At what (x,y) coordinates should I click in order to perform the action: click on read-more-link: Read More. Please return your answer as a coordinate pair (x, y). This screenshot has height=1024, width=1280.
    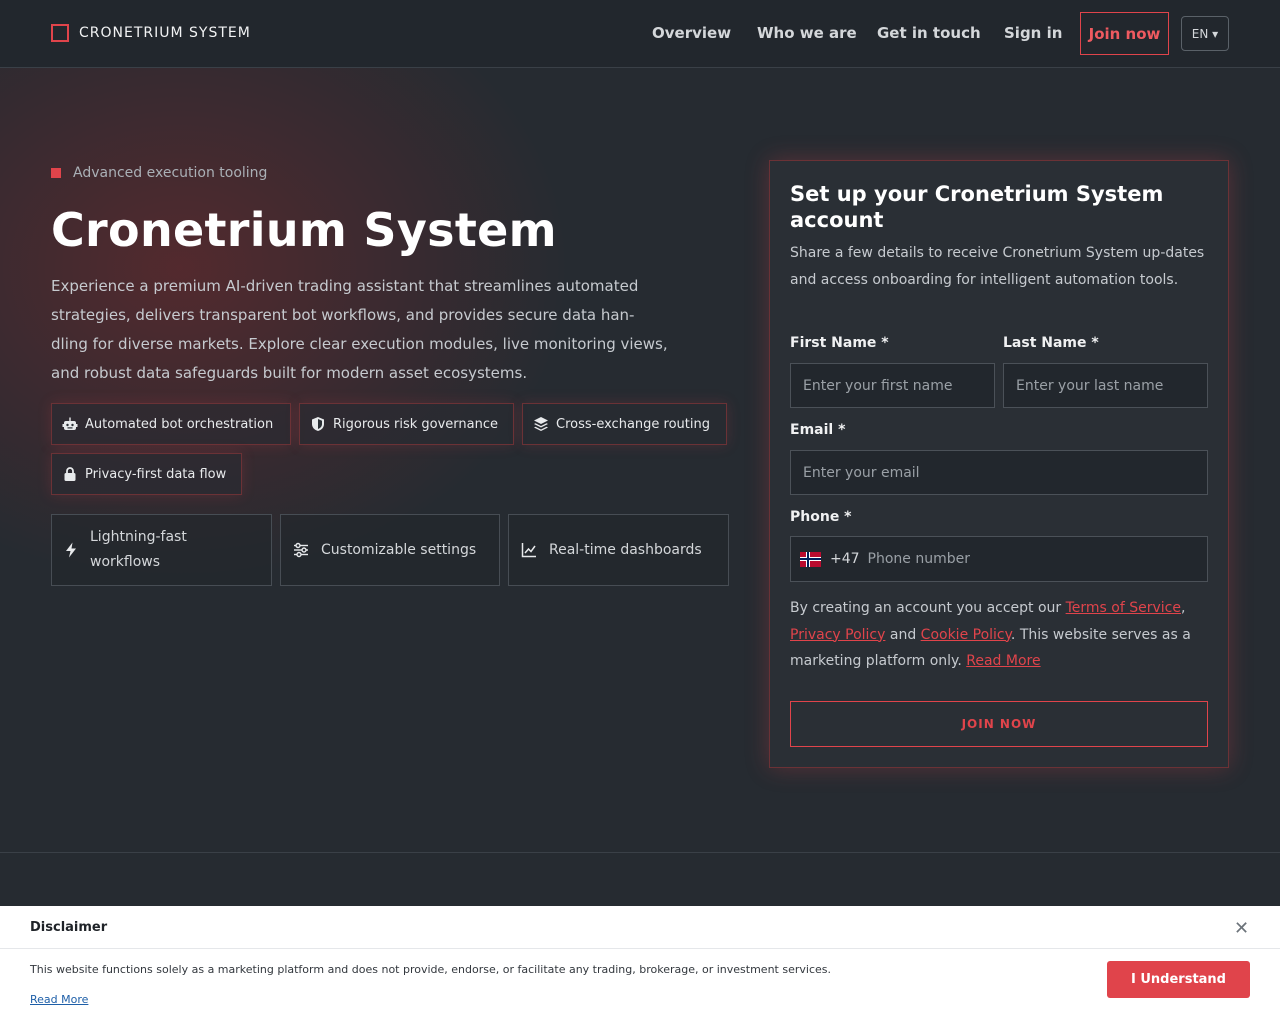
    Looking at the image, I should click on (1003, 661).